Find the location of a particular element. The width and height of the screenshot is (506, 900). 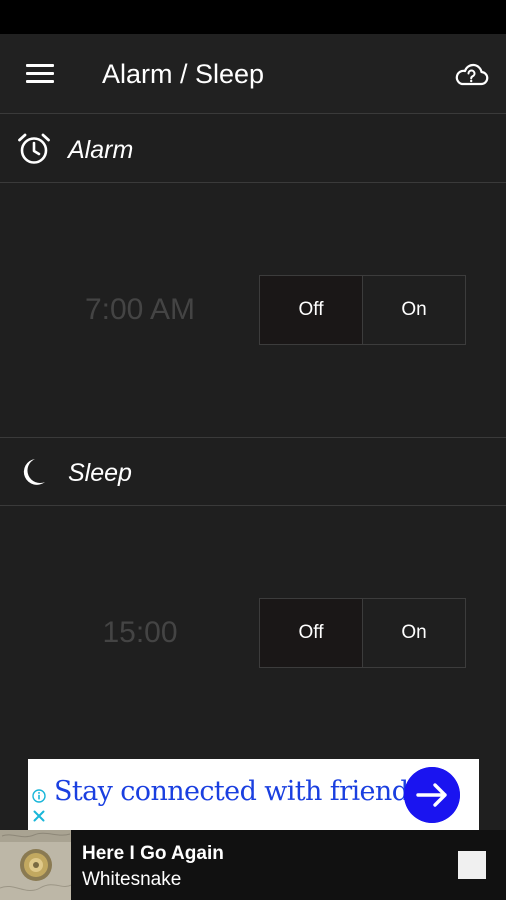

ad-text: Stay connected with friends is located at coordinates (238, 792).